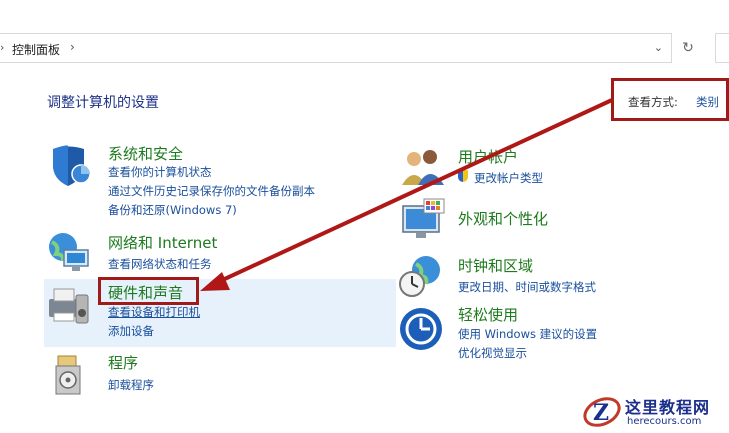  Describe the element at coordinates (211, 191) in the screenshot. I see `link-file-history: 通过文件历史记录保存你的文件备份副本` at that location.